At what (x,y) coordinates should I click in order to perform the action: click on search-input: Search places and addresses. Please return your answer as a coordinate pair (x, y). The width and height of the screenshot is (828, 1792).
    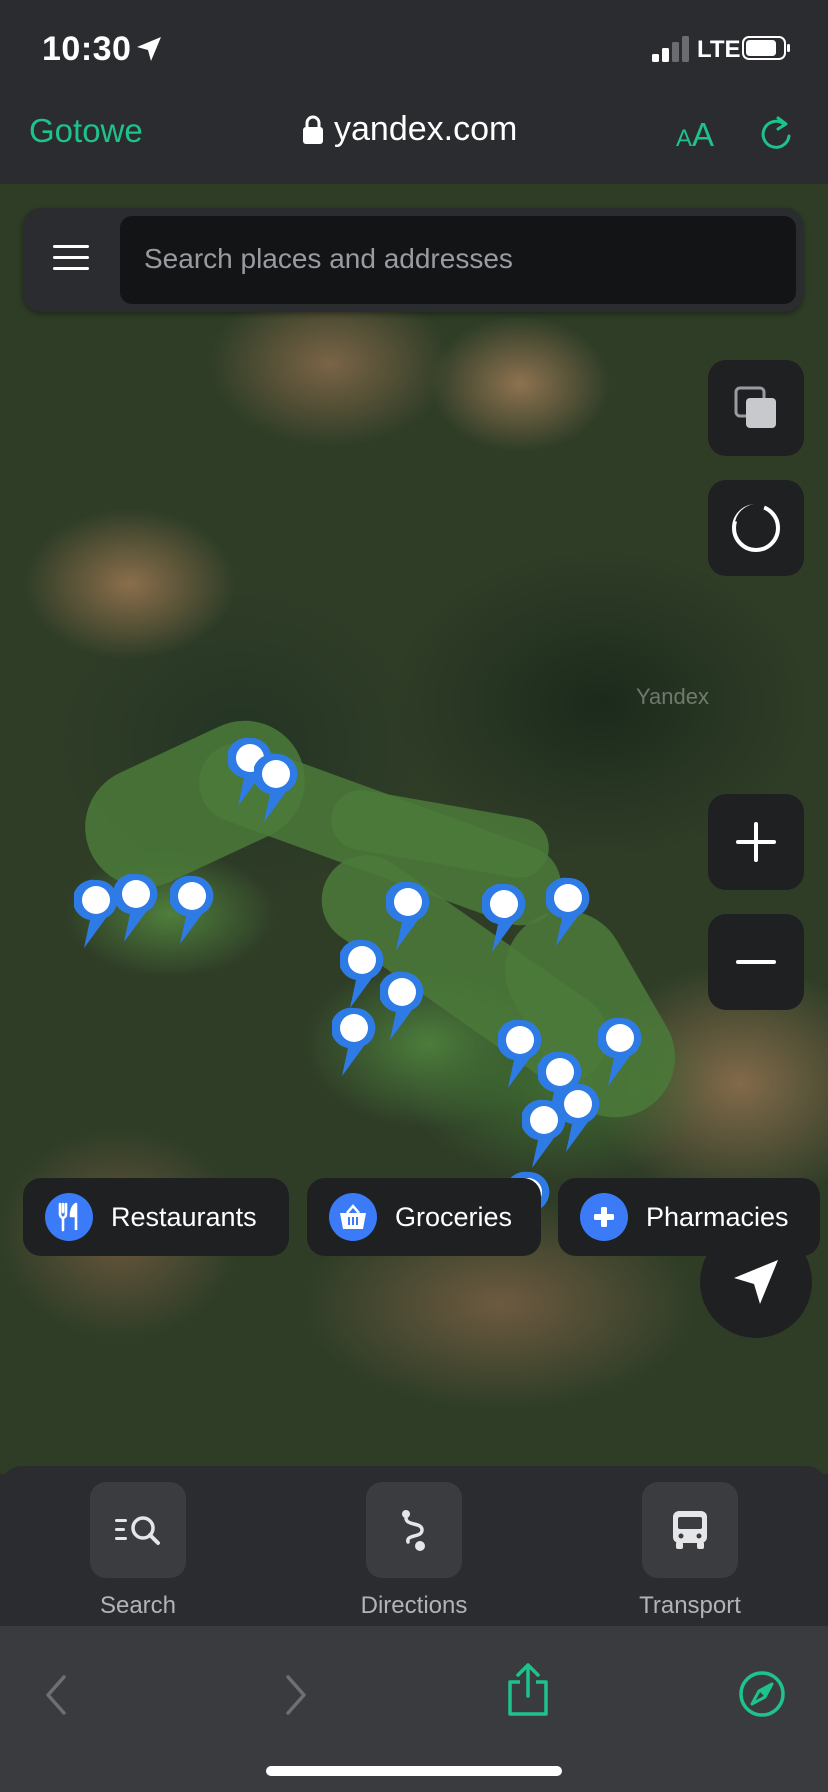
    Looking at the image, I should click on (458, 260).